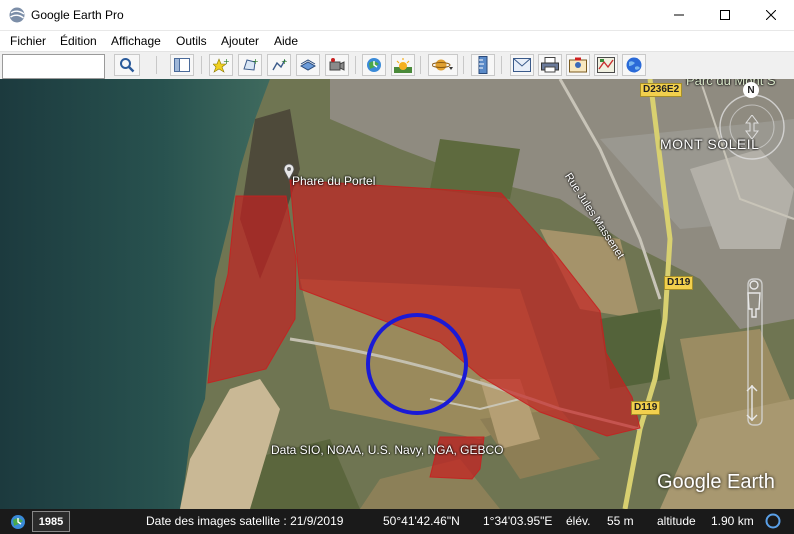 Image resolution: width=794 pixels, height=534 pixels. Describe the element at coordinates (191, 41) in the screenshot. I see `menu-tools: Outils` at that location.